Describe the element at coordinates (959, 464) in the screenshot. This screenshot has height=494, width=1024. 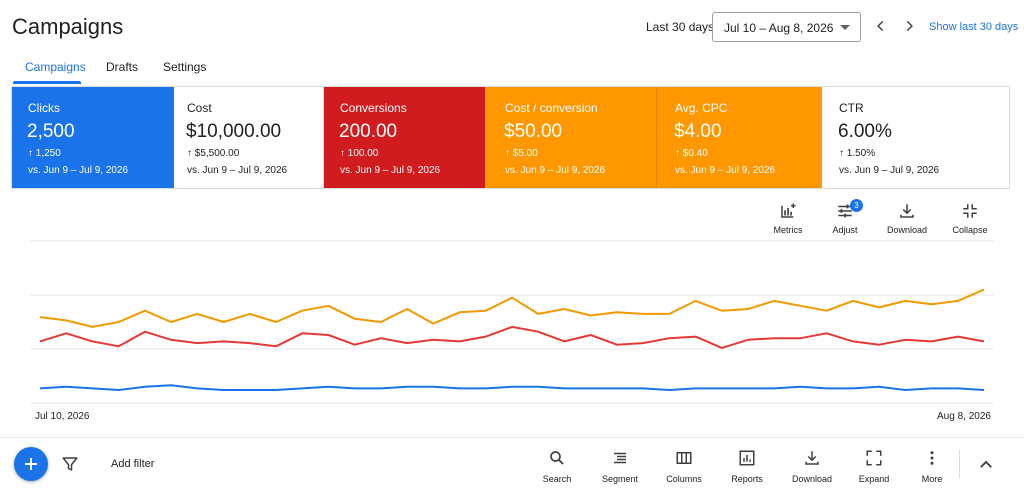
I see `toolbar-separator` at that location.